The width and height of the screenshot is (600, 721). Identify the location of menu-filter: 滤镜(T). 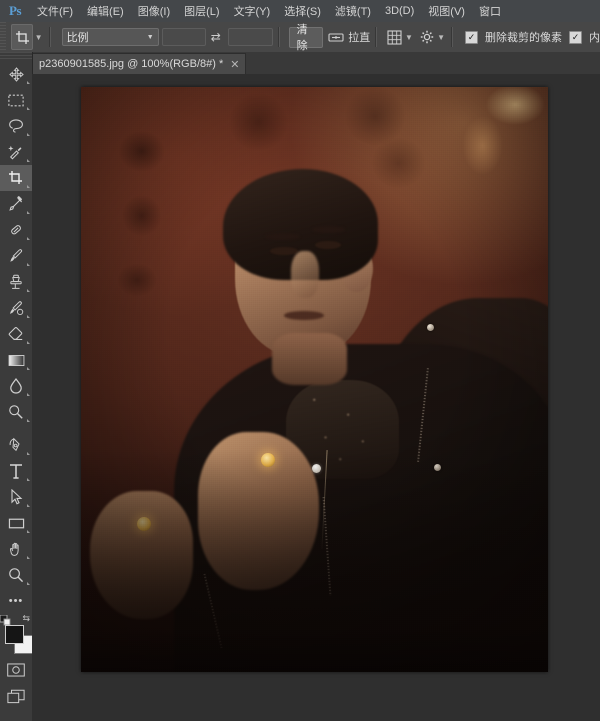
(353, 11).